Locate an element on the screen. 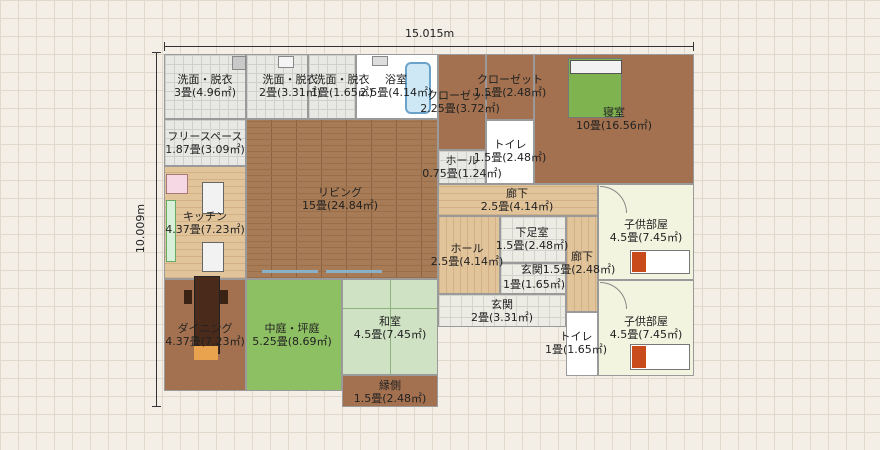  room-label: 1畳(1.65㎡) is located at coordinates (534, 284).